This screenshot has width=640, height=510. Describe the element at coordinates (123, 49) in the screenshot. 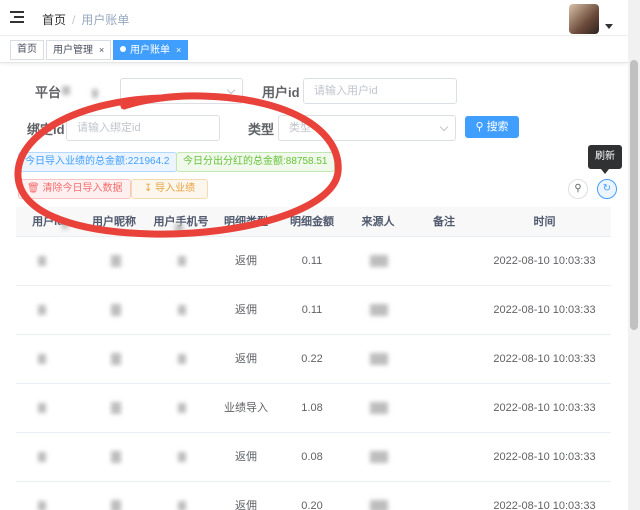

I see `active-dot-icon` at that location.